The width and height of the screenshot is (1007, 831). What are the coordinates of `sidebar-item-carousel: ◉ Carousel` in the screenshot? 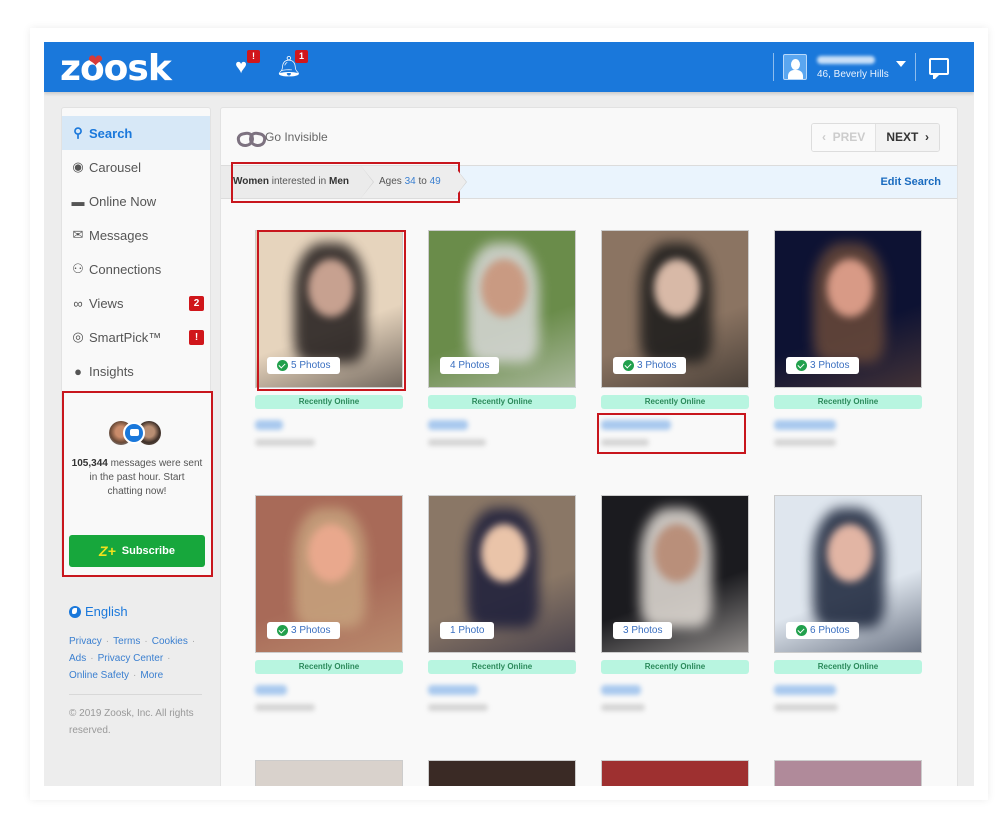 It's located at (136, 167).